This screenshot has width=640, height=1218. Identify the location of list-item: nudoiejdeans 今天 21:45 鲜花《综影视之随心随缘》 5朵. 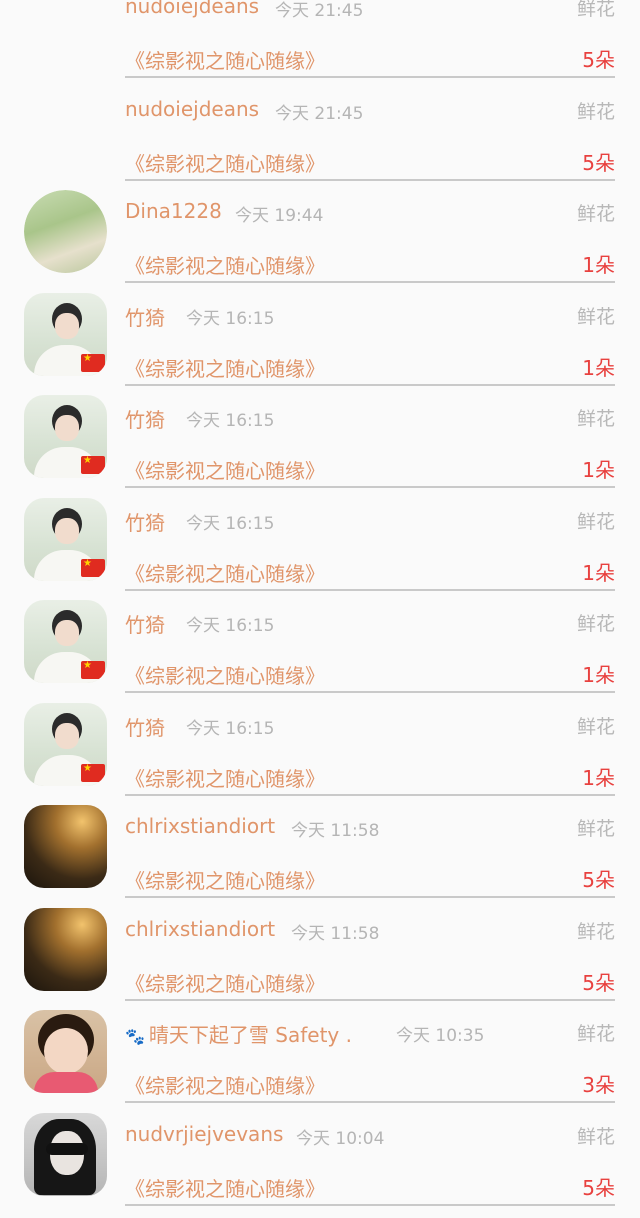
(320, 45).